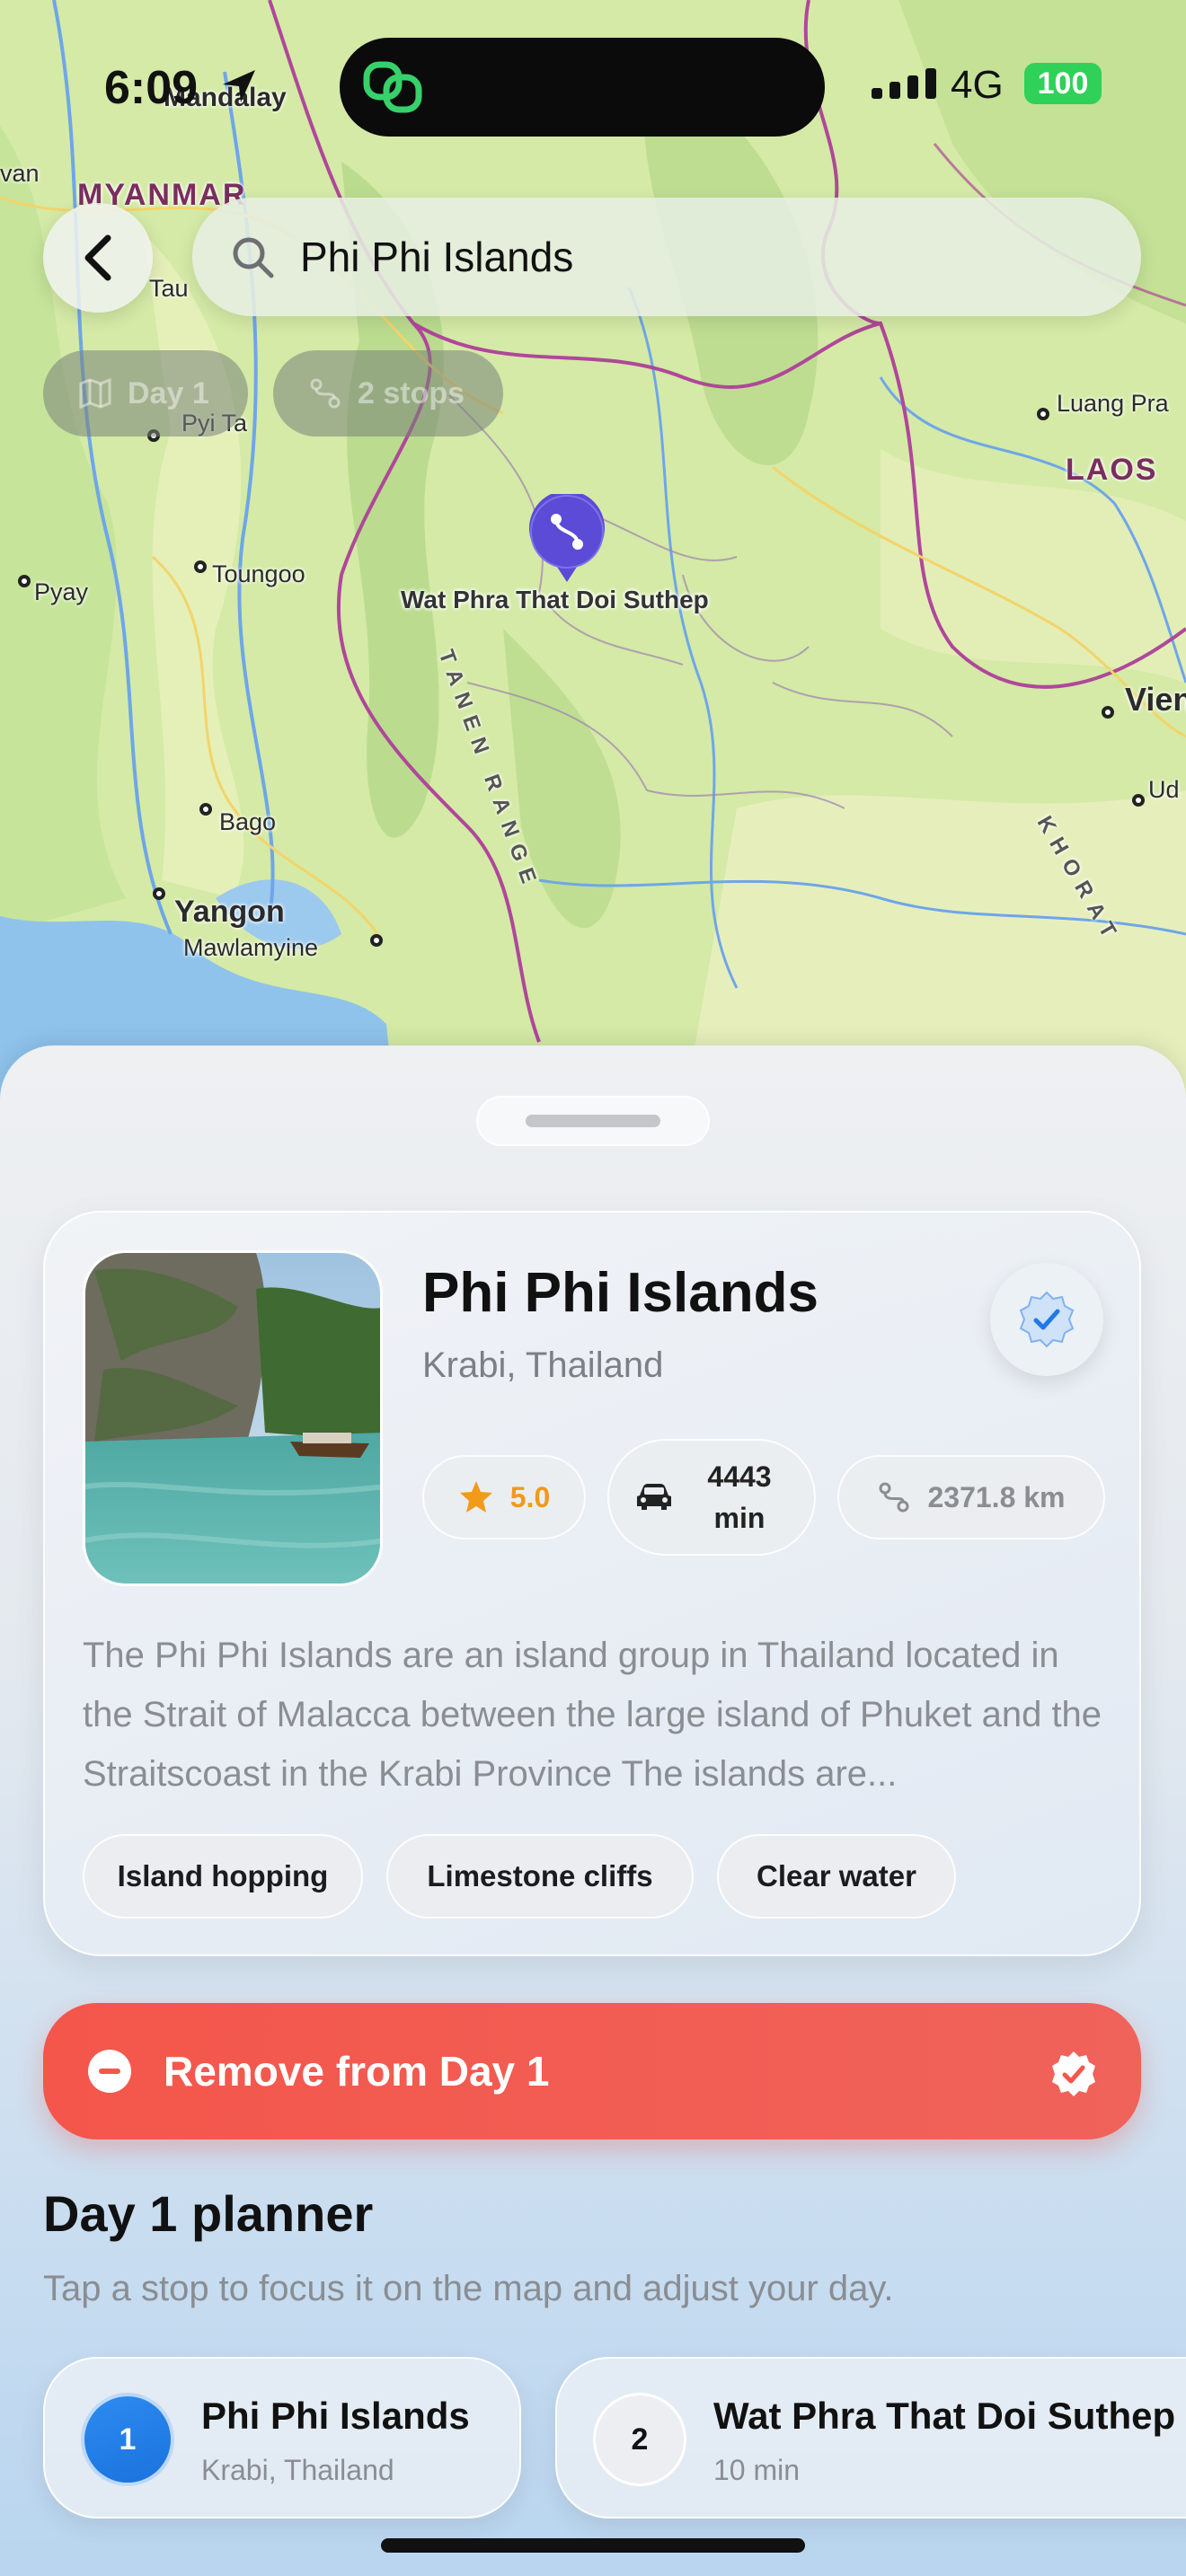 Image resolution: width=1186 pixels, height=2576 pixels. What do you see at coordinates (977, 85) in the screenshot?
I see `network-type: 4G` at bounding box center [977, 85].